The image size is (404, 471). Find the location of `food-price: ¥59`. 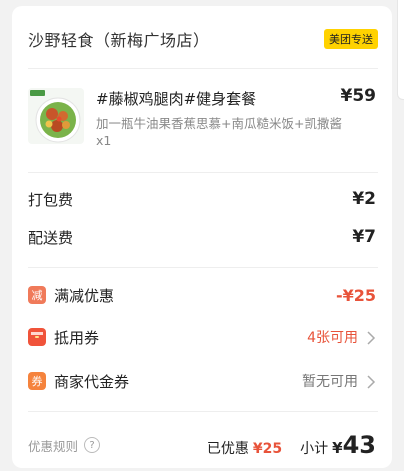

food-price: ¥59 is located at coordinates (358, 96).